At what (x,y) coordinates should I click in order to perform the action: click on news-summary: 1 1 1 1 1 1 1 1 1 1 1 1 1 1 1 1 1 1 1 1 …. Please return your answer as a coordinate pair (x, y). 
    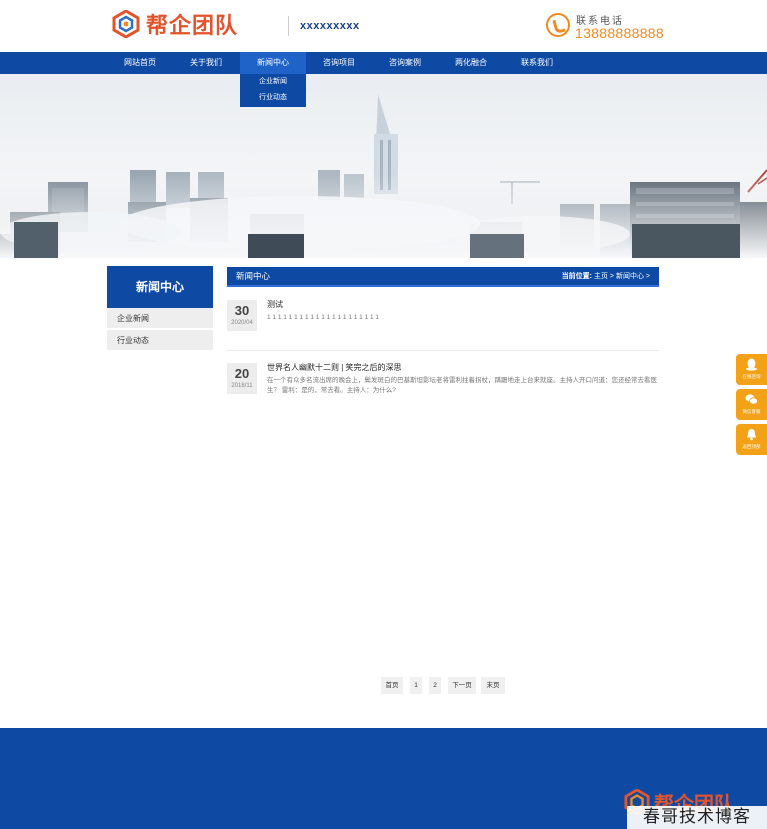
    Looking at the image, I should click on (323, 317).